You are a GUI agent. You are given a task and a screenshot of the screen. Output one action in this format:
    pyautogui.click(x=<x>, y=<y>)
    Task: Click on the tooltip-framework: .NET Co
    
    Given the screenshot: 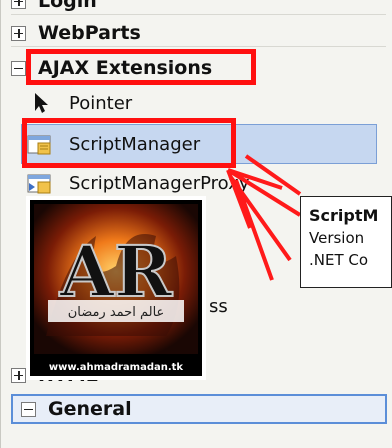 What is the action you would take?
    pyautogui.click(x=339, y=260)
    